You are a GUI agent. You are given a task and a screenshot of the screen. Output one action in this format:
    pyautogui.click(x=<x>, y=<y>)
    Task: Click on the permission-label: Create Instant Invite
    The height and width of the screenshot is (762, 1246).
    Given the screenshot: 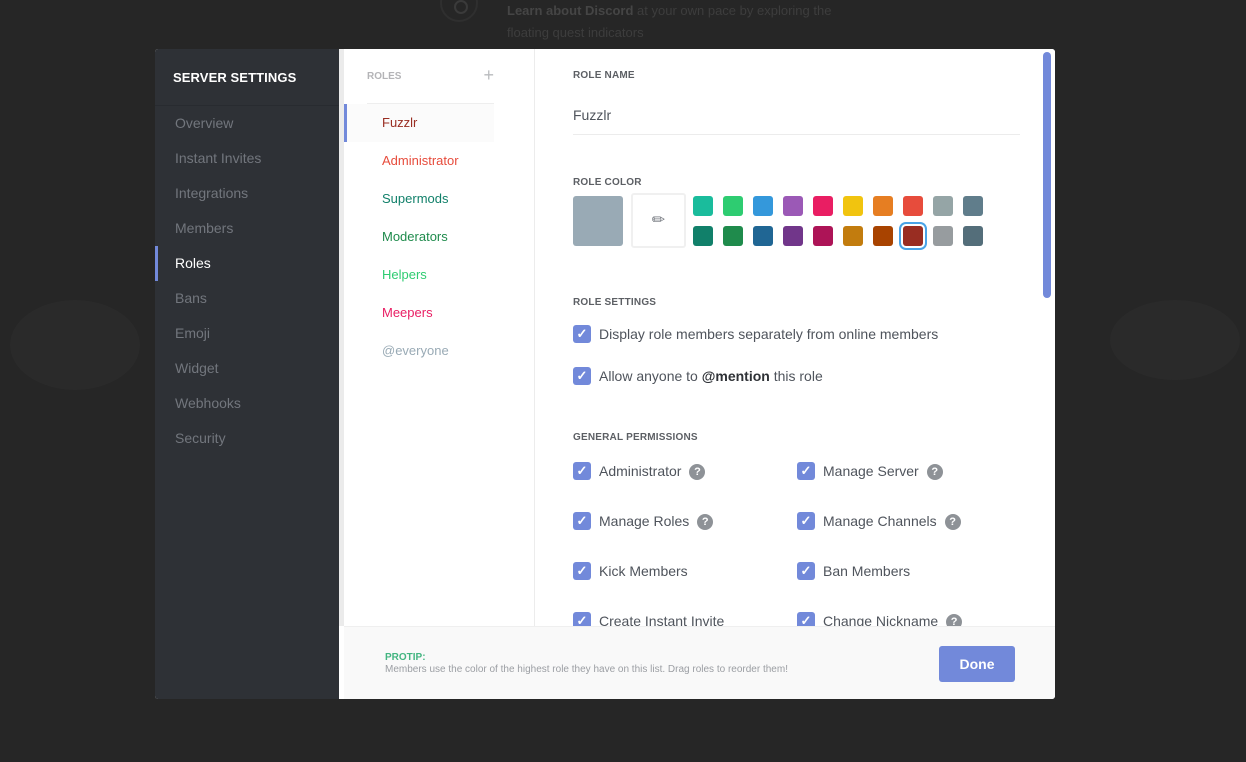 What is the action you would take?
    pyautogui.click(x=662, y=619)
    